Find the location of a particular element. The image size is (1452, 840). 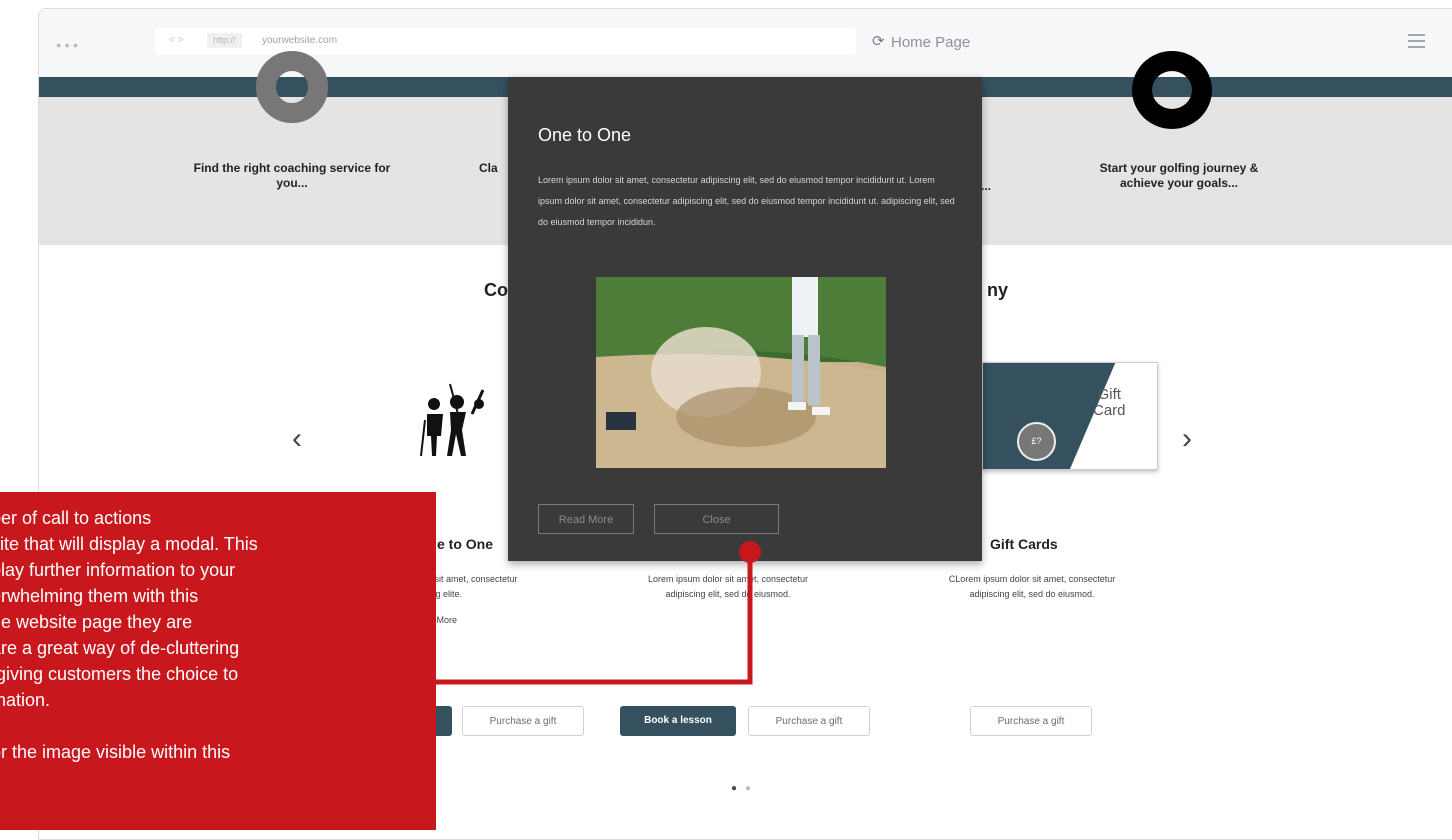

carousel-pager: ●● is located at coordinates (745, 788).